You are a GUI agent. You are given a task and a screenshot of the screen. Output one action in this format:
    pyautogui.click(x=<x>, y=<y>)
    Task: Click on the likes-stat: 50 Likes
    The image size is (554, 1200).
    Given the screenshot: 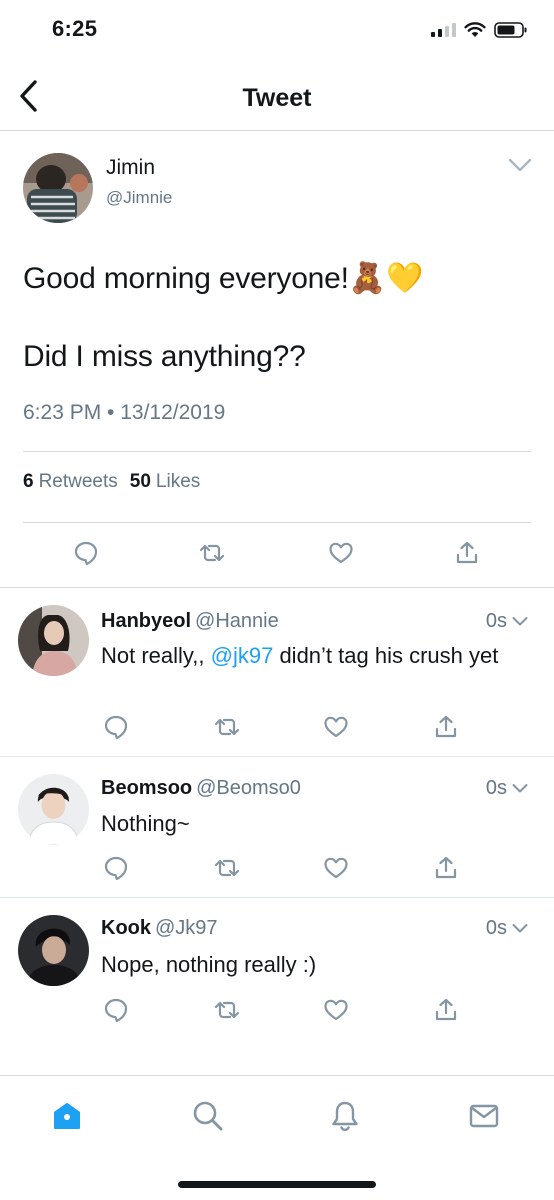 What is the action you would take?
    pyautogui.click(x=165, y=482)
    